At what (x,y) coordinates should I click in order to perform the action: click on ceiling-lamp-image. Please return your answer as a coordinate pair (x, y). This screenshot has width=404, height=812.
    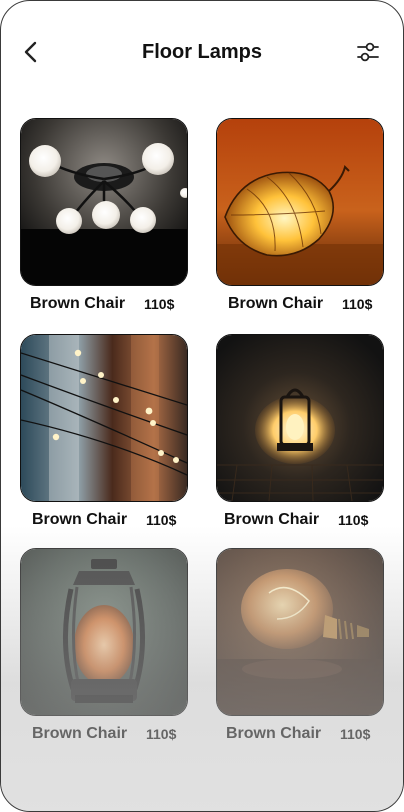
    Looking at the image, I should click on (104, 202).